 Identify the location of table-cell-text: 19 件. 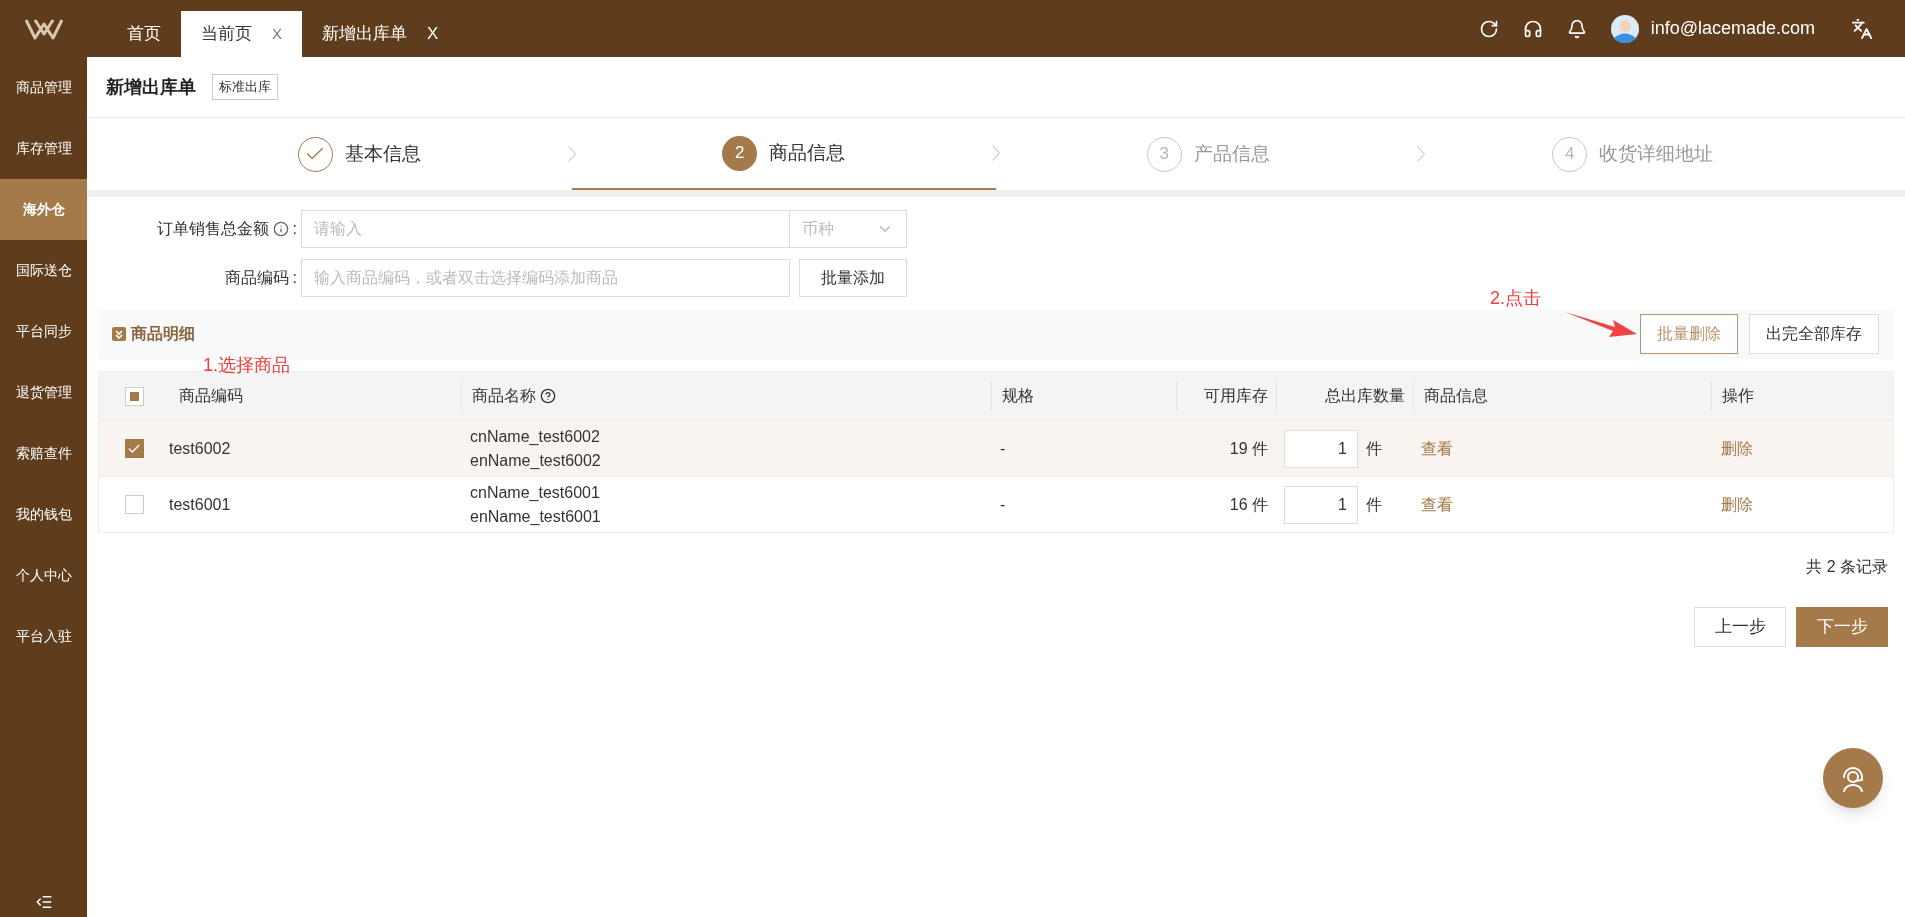
(1248, 448).